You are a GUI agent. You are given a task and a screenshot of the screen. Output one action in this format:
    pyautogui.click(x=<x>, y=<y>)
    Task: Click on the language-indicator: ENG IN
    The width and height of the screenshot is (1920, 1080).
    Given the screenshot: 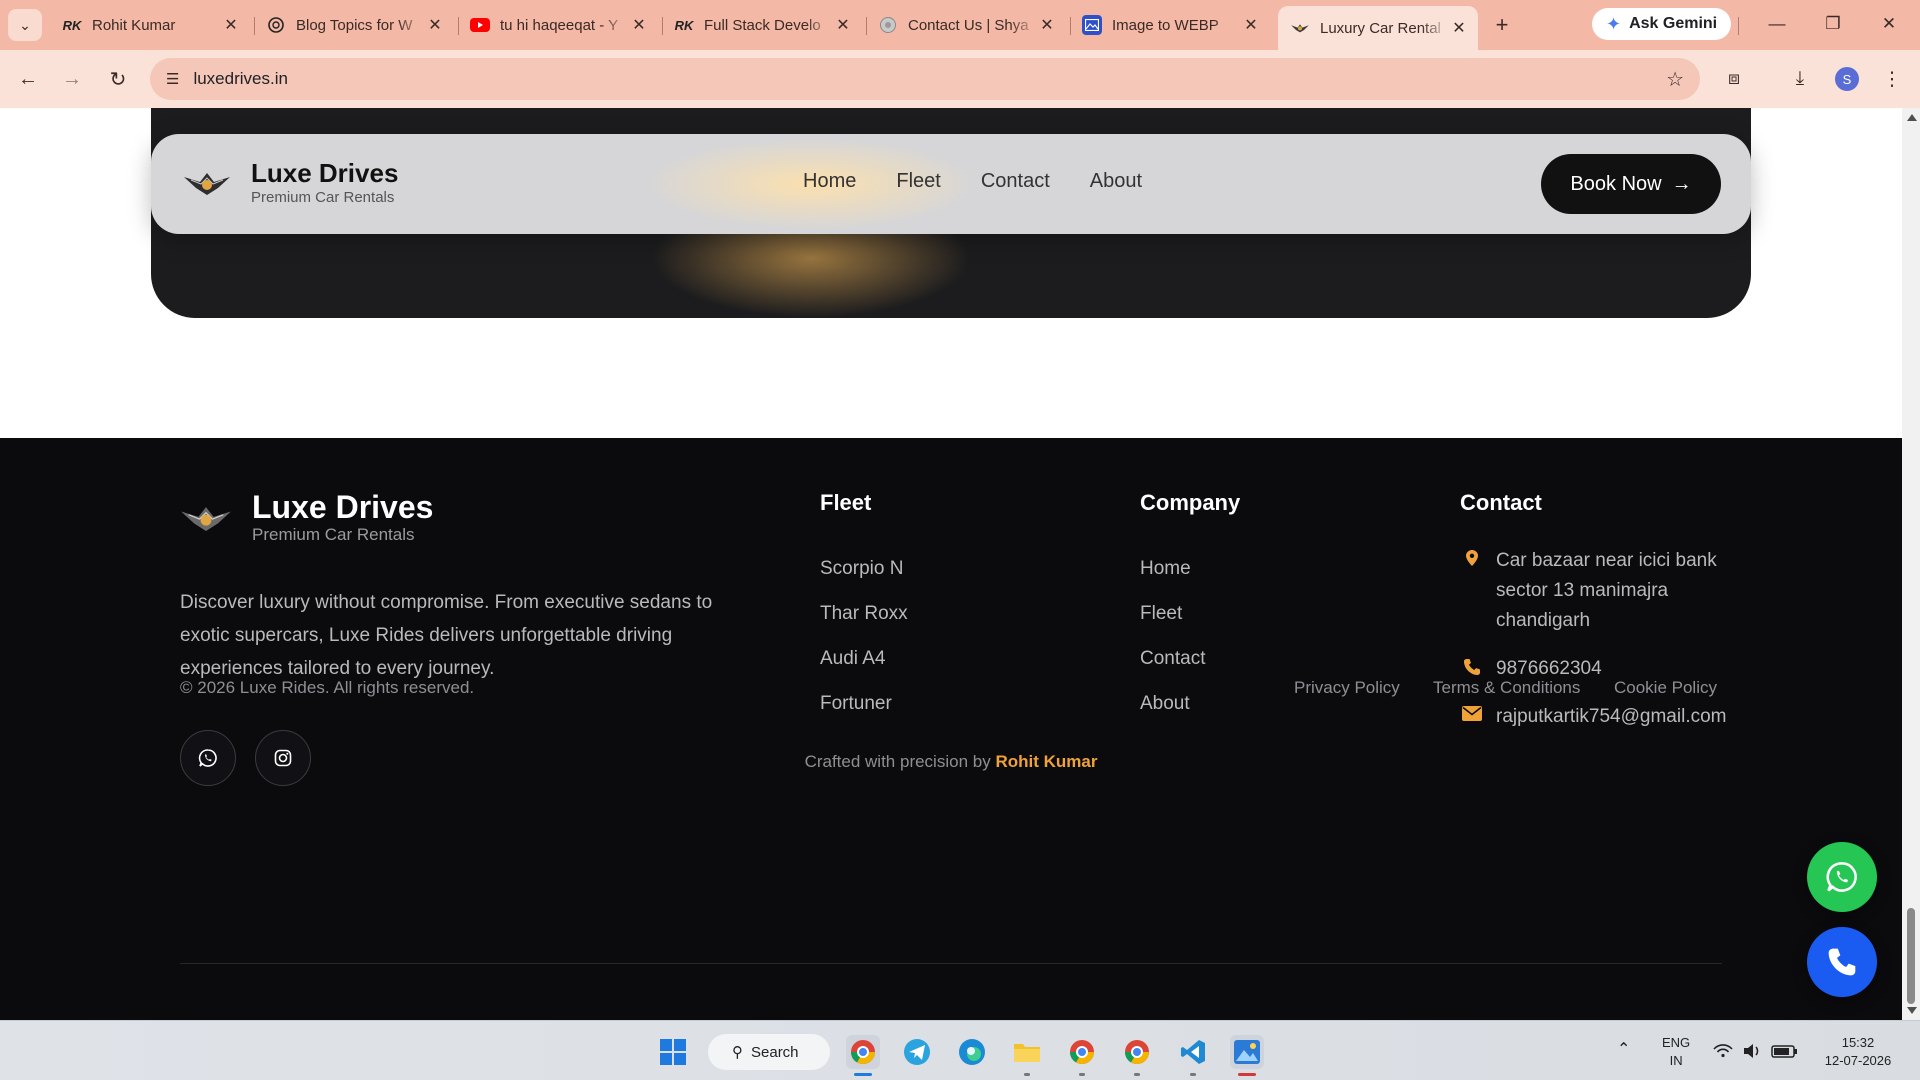 What is the action you would take?
    pyautogui.click(x=1676, y=1052)
    